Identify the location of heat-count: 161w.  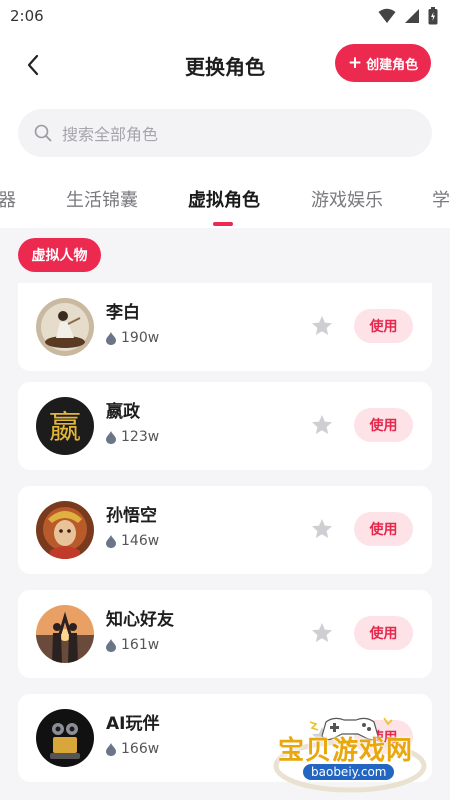
(132, 645).